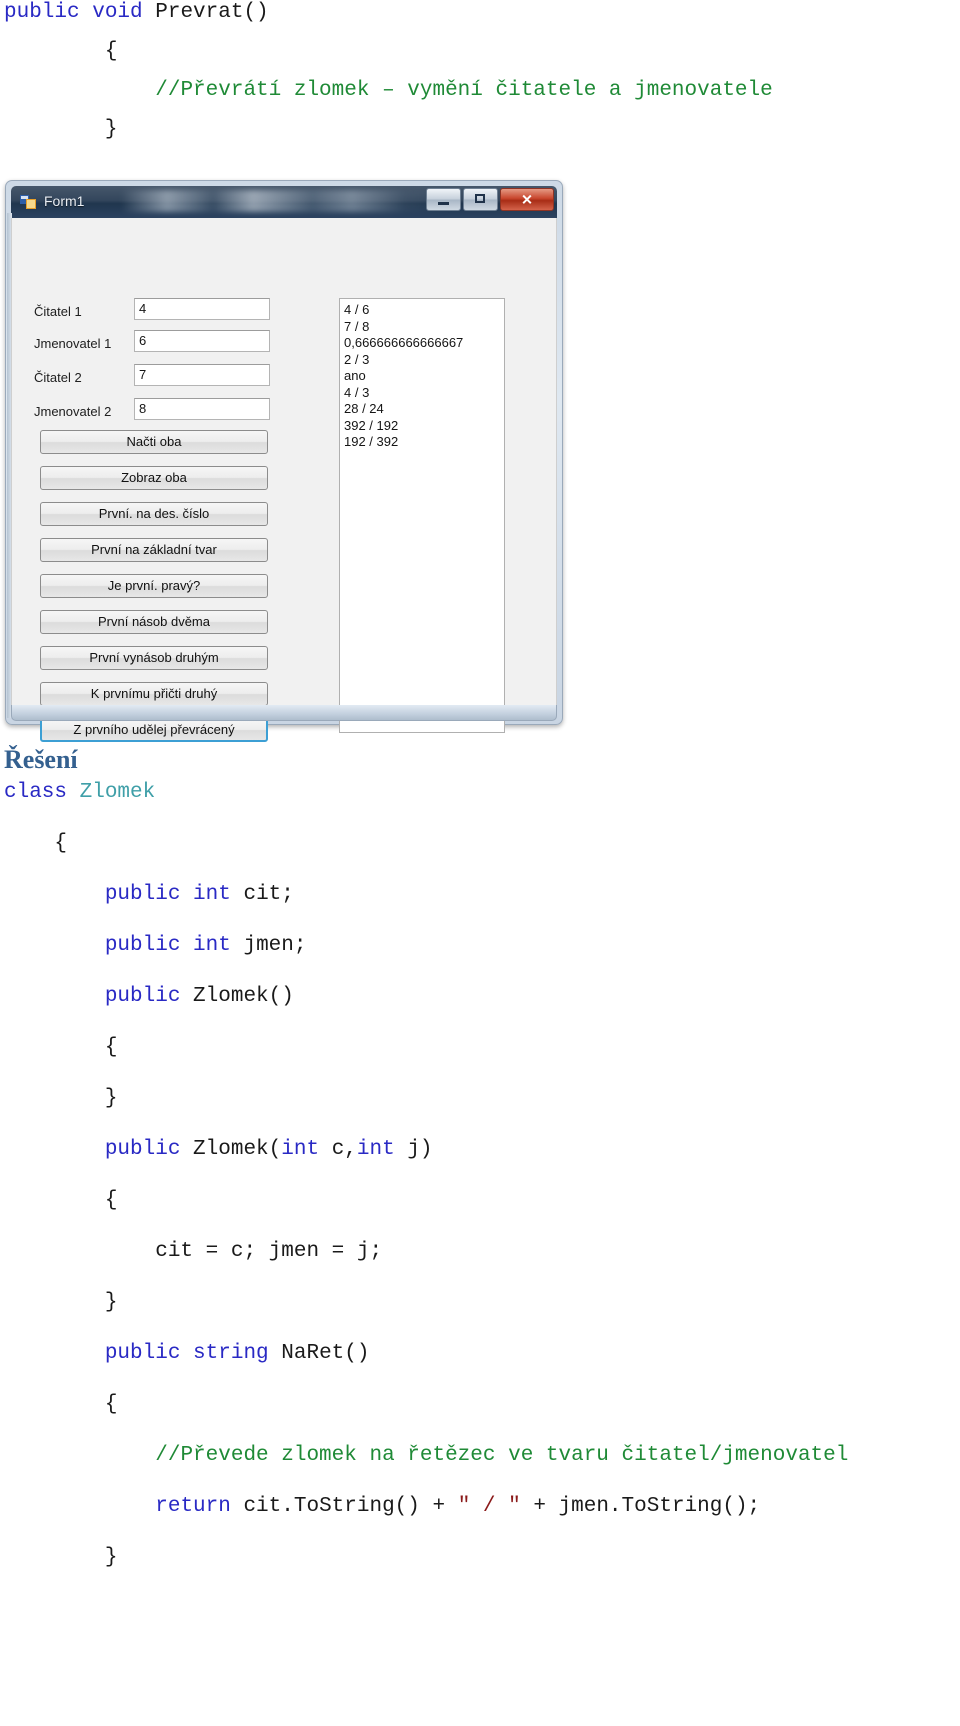 Image resolution: width=960 pixels, height=1726 pixels. Describe the element at coordinates (154, 730) in the screenshot. I see `form-action-button-8: Z prvního udělej převrácený` at that location.